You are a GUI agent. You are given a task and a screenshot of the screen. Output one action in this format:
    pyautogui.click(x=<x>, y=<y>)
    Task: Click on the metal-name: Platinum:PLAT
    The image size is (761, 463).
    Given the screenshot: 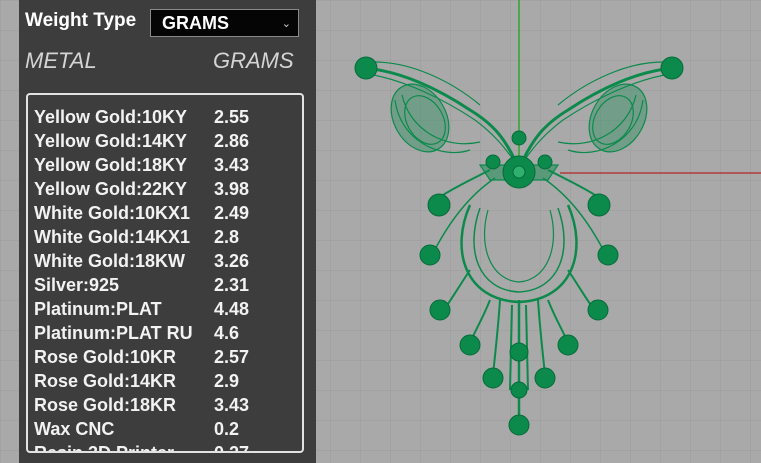 What is the action you would take?
    pyautogui.click(x=98, y=309)
    